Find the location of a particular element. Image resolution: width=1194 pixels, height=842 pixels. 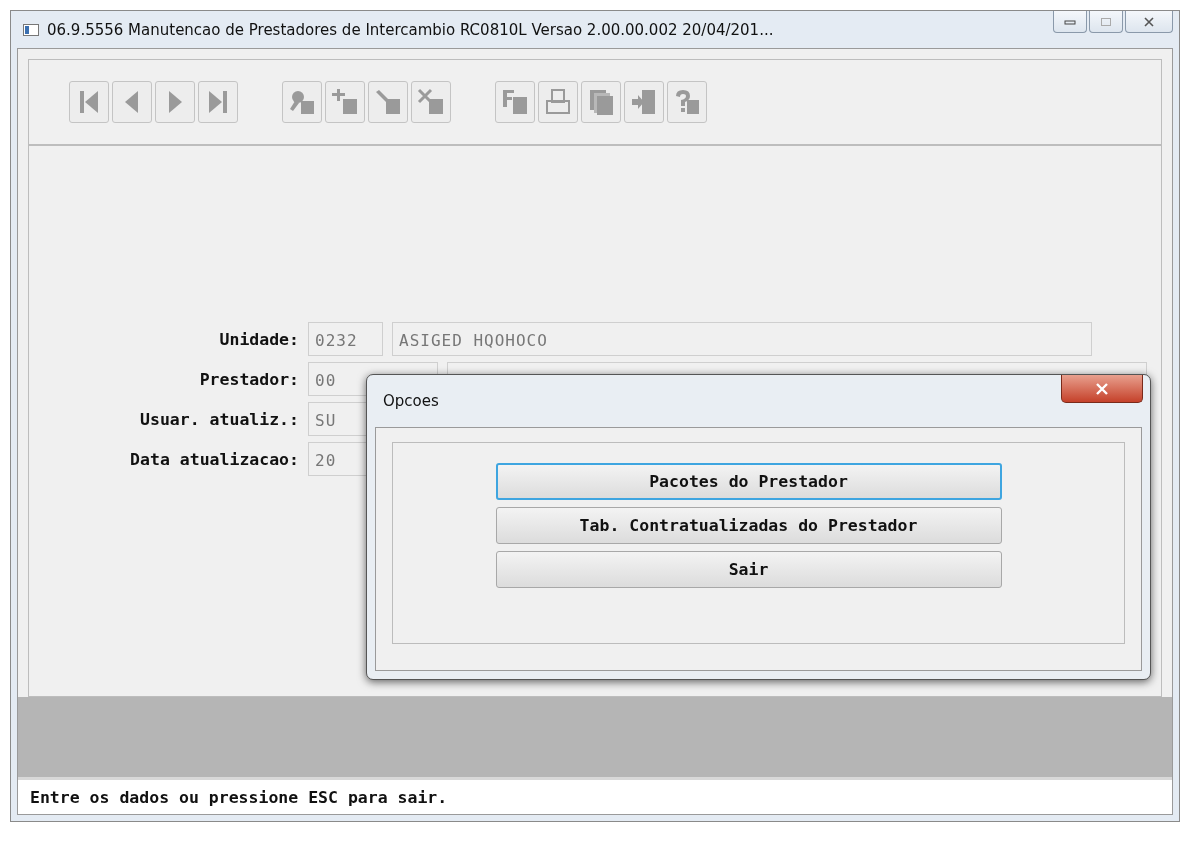

option-button: Sair is located at coordinates (748, 569).